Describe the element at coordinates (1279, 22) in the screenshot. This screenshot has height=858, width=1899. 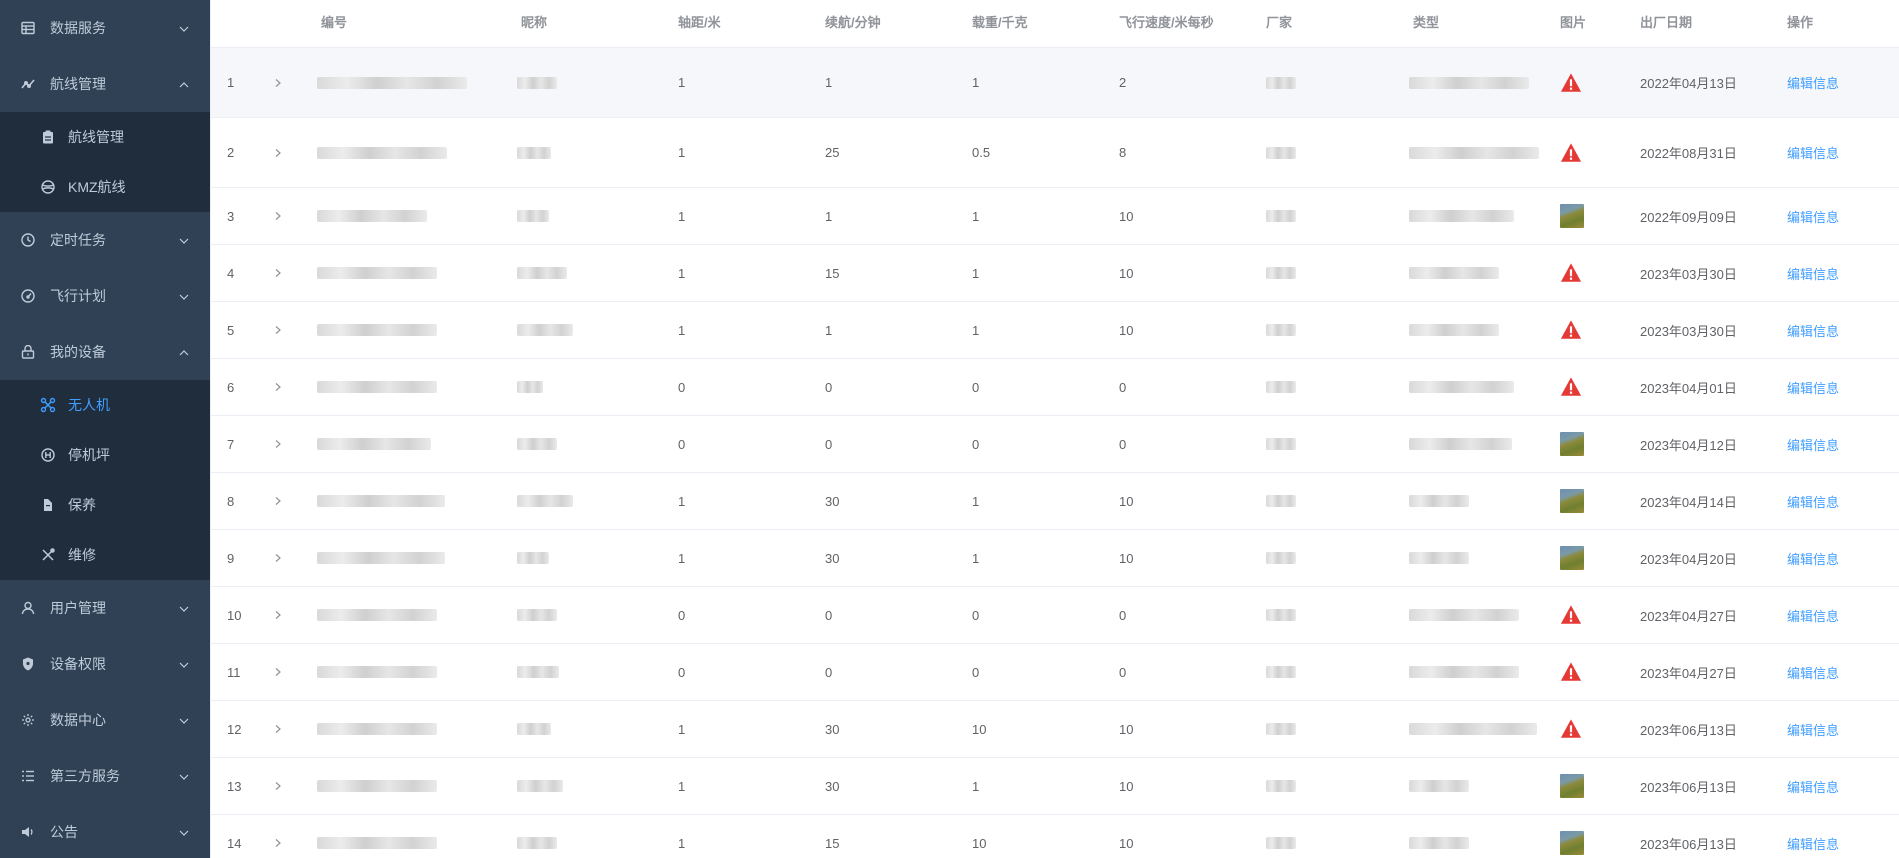
I see `column-header: 厂家` at that location.